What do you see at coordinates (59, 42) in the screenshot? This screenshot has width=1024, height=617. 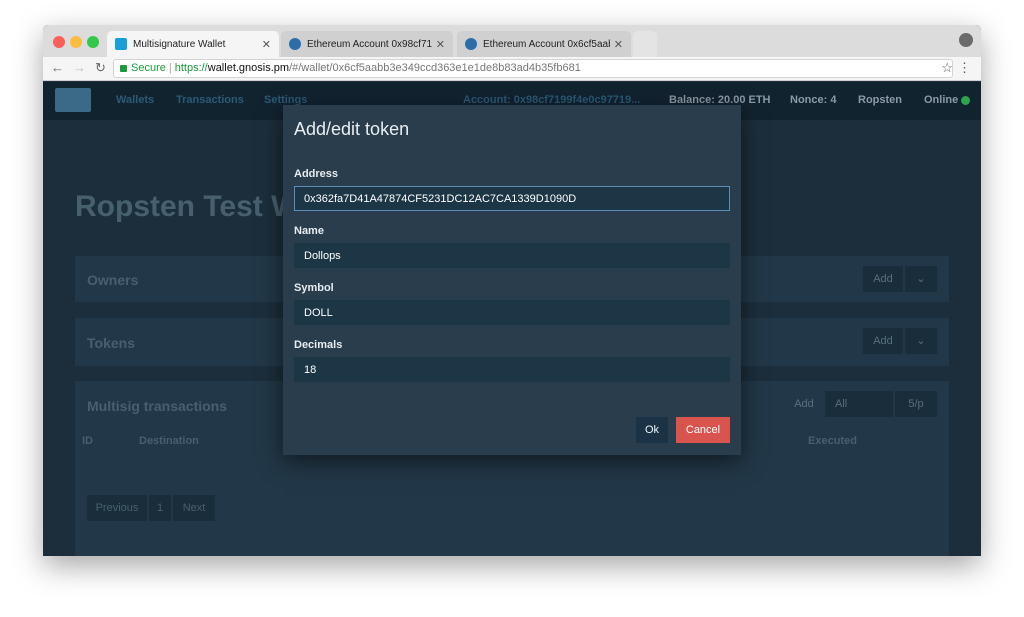 I see `close-window-button` at bounding box center [59, 42].